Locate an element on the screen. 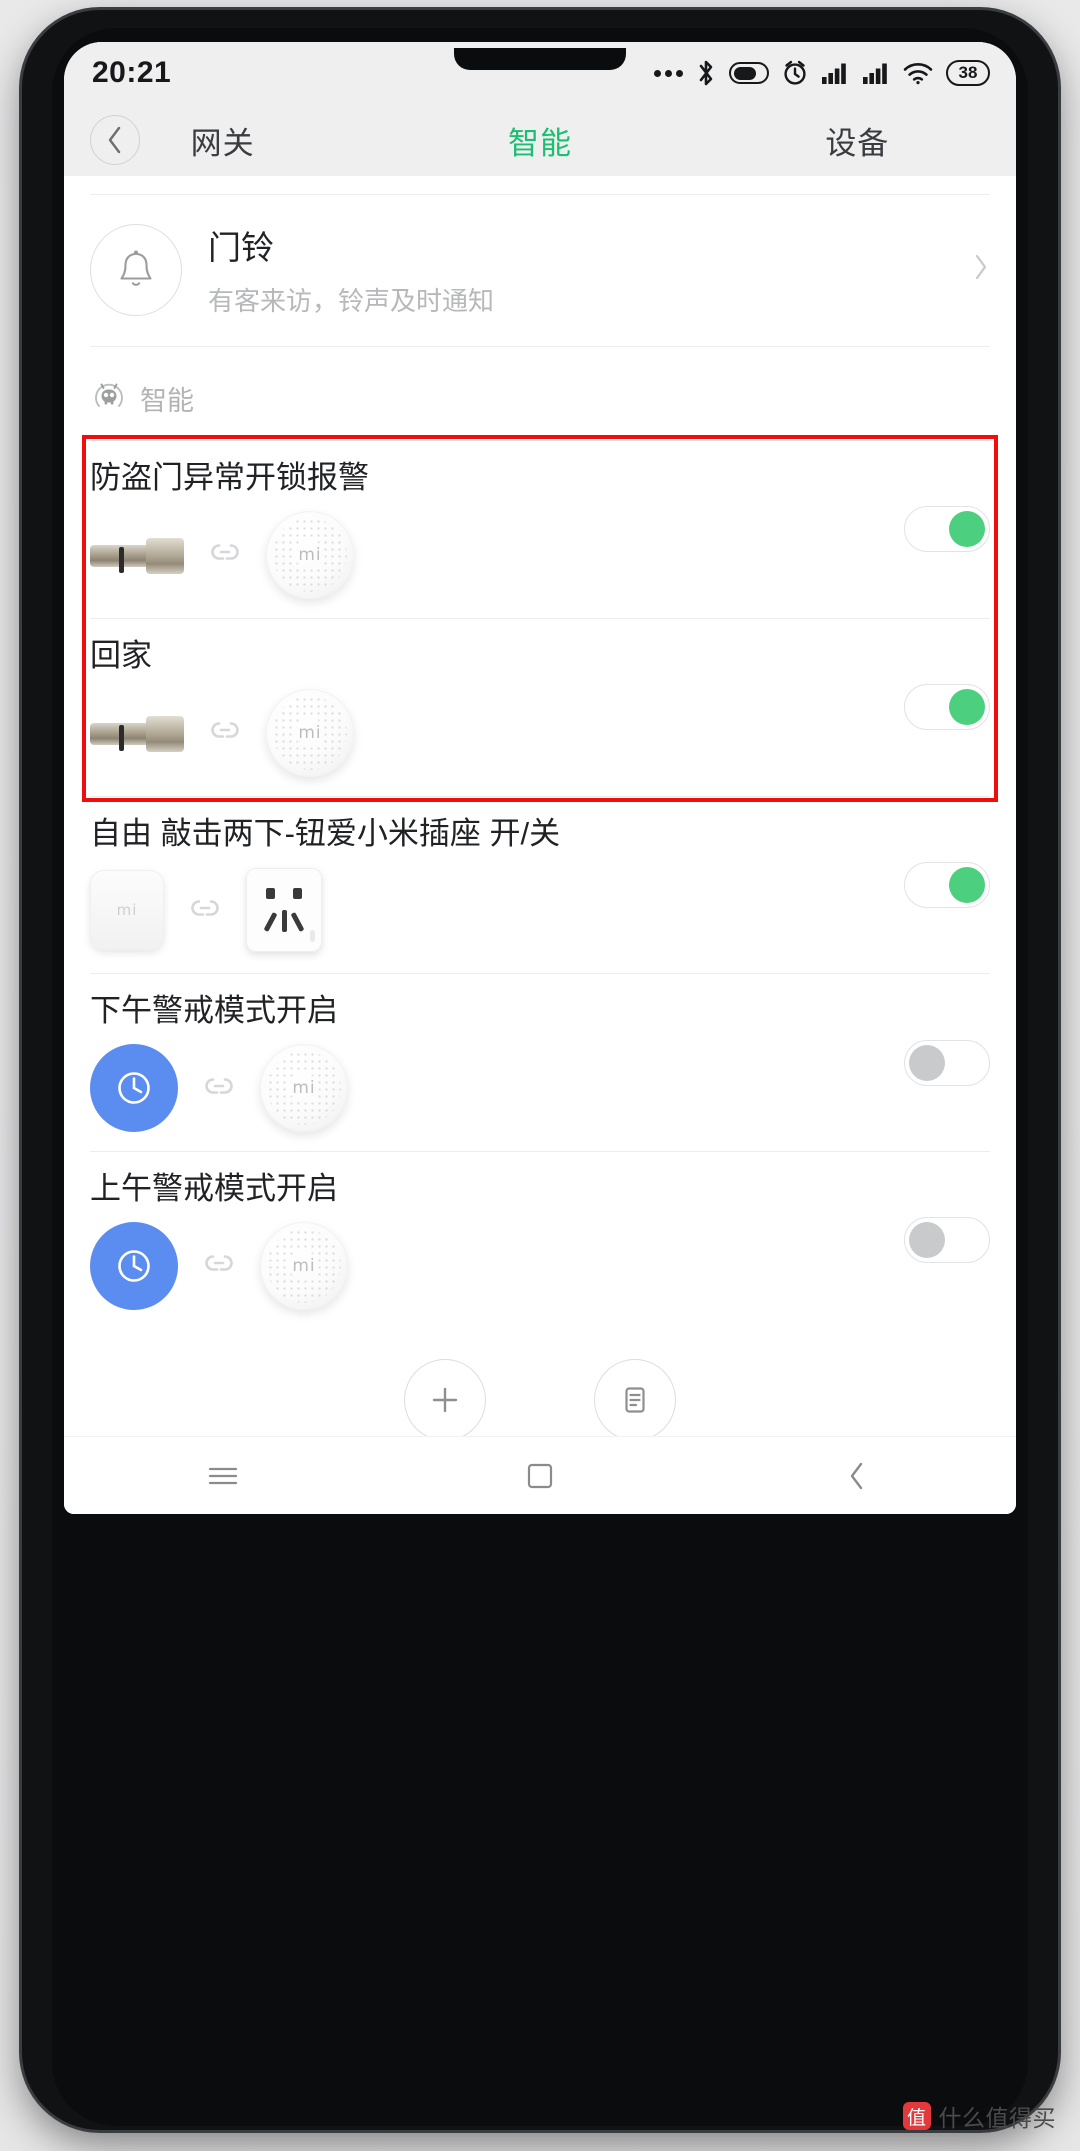 This screenshot has height=2151, width=1080. section-label: 智能 is located at coordinates (167, 401).